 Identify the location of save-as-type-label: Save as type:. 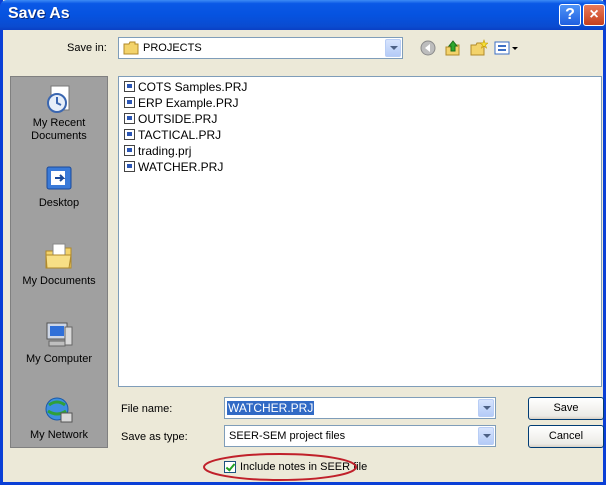
(154, 437).